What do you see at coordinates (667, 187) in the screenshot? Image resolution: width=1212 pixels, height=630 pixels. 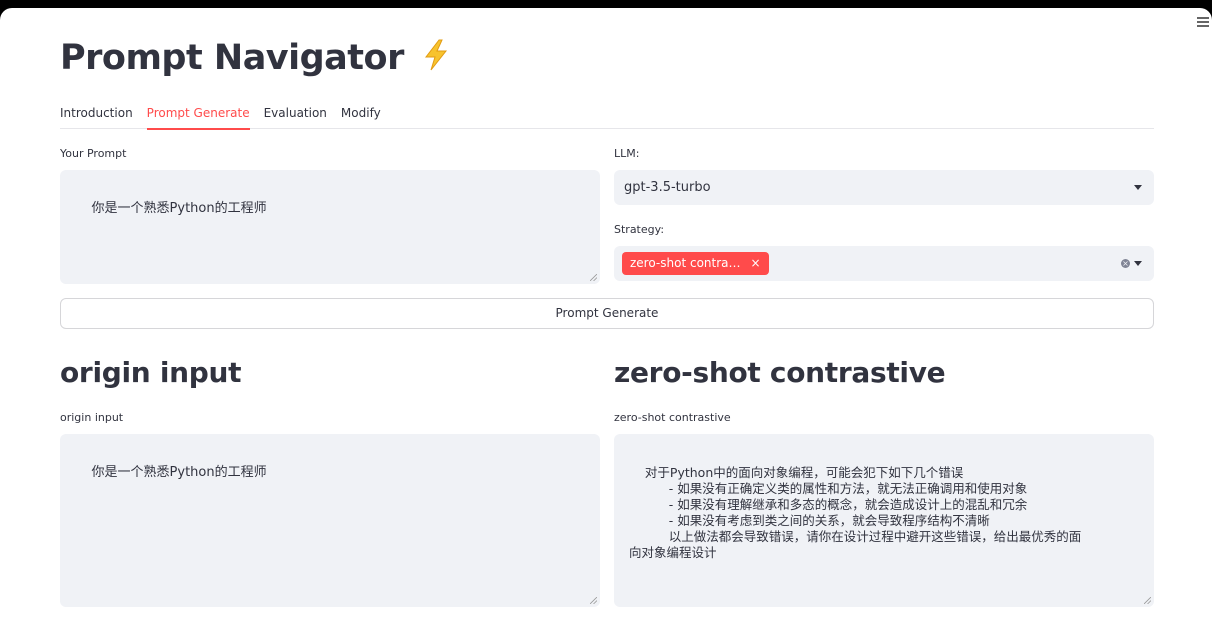 I see `llm-select-value: gpt-3.5-turbo` at bounding box center [667, 187].